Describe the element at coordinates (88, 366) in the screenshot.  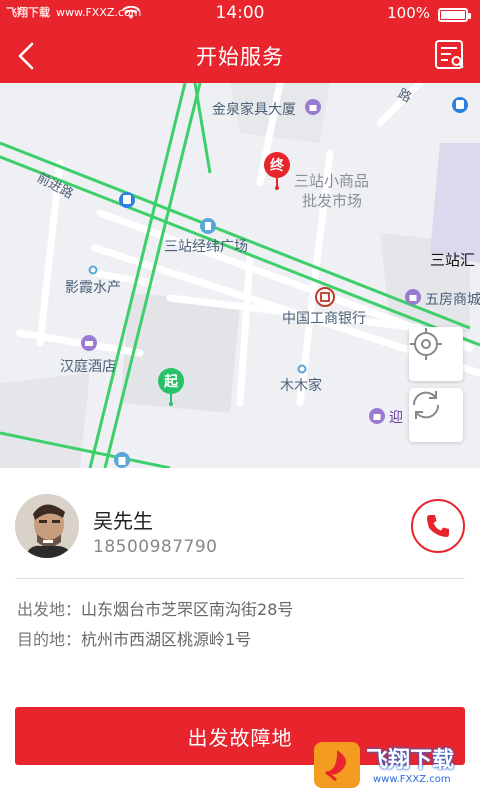
I see `poi-hanting: 汉庭酒店` at that location.